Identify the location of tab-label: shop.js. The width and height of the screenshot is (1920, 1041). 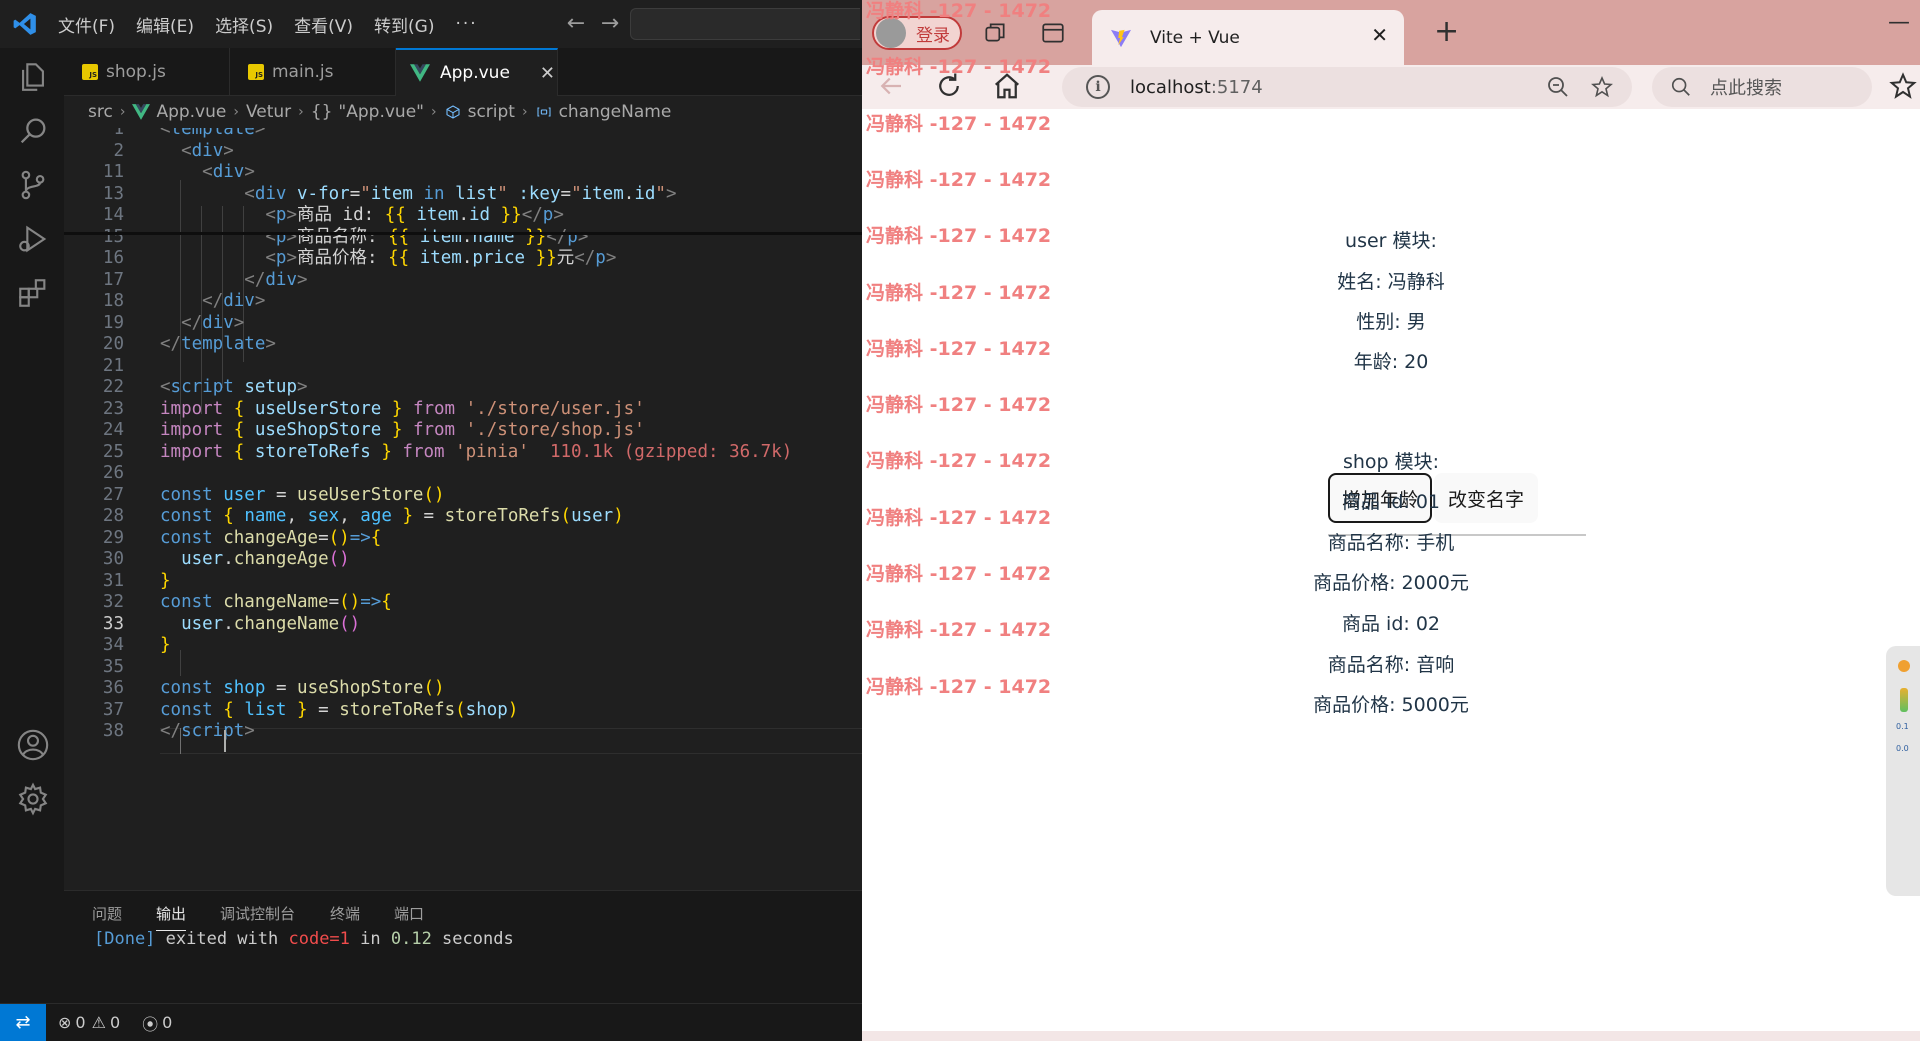
(136, 72).